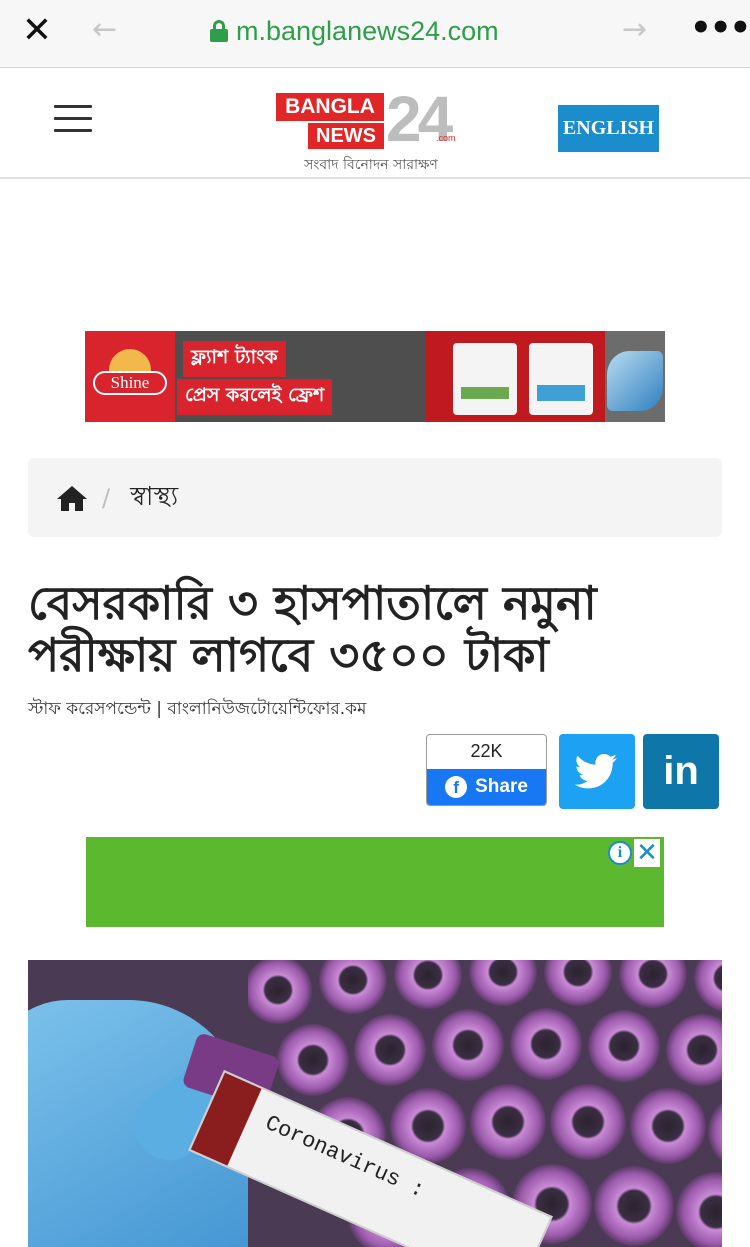 The width and height of the screenshot is (750, 1247). Describe the element at coordinates (634, 29) in the screenshot. I see `forward-arrow-icon: →` at that location.